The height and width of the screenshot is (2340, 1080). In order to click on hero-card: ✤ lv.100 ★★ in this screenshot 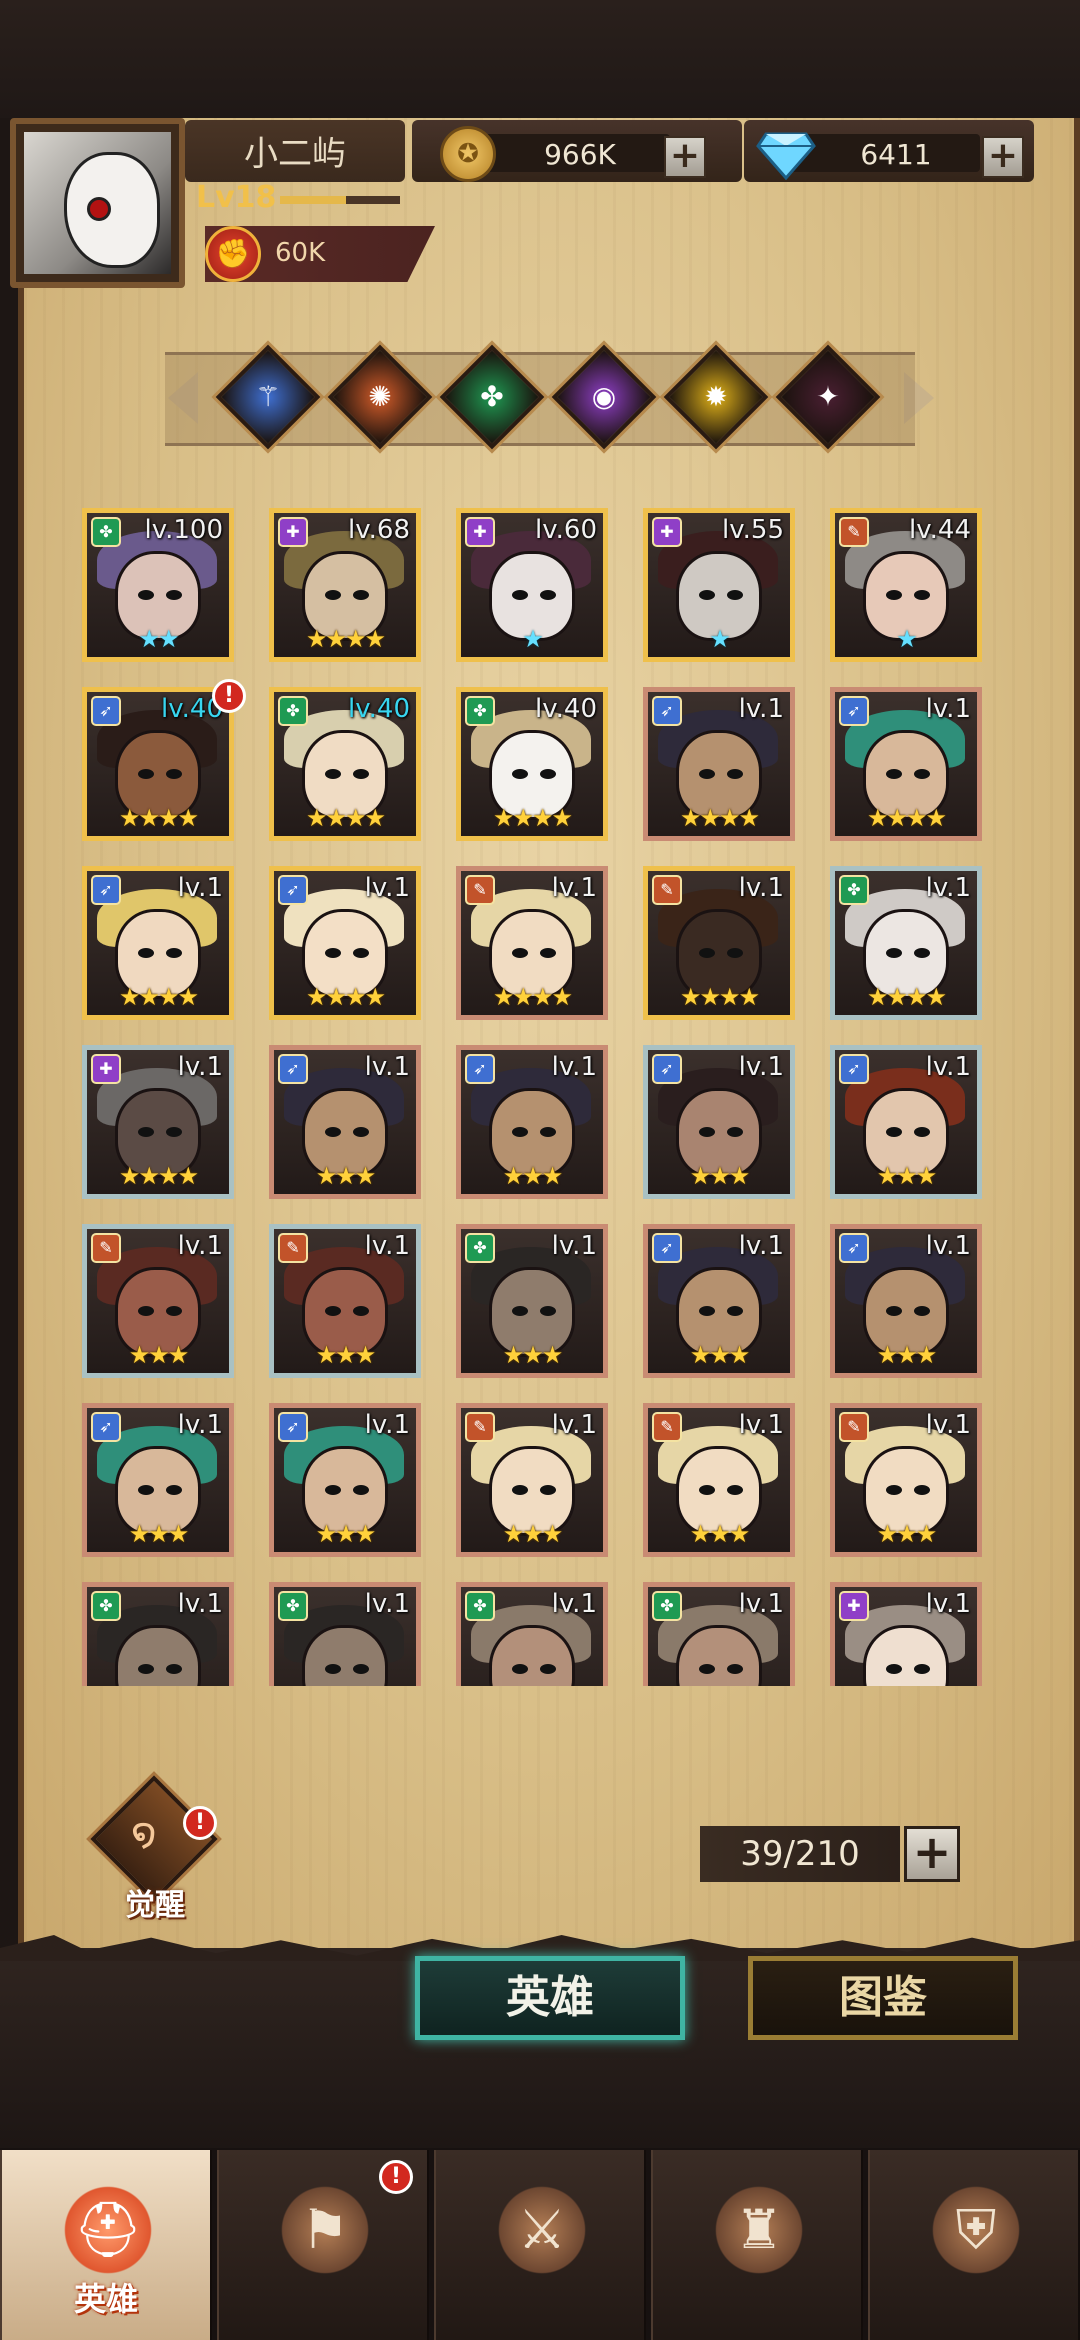, I will do `click(158, 585)`.